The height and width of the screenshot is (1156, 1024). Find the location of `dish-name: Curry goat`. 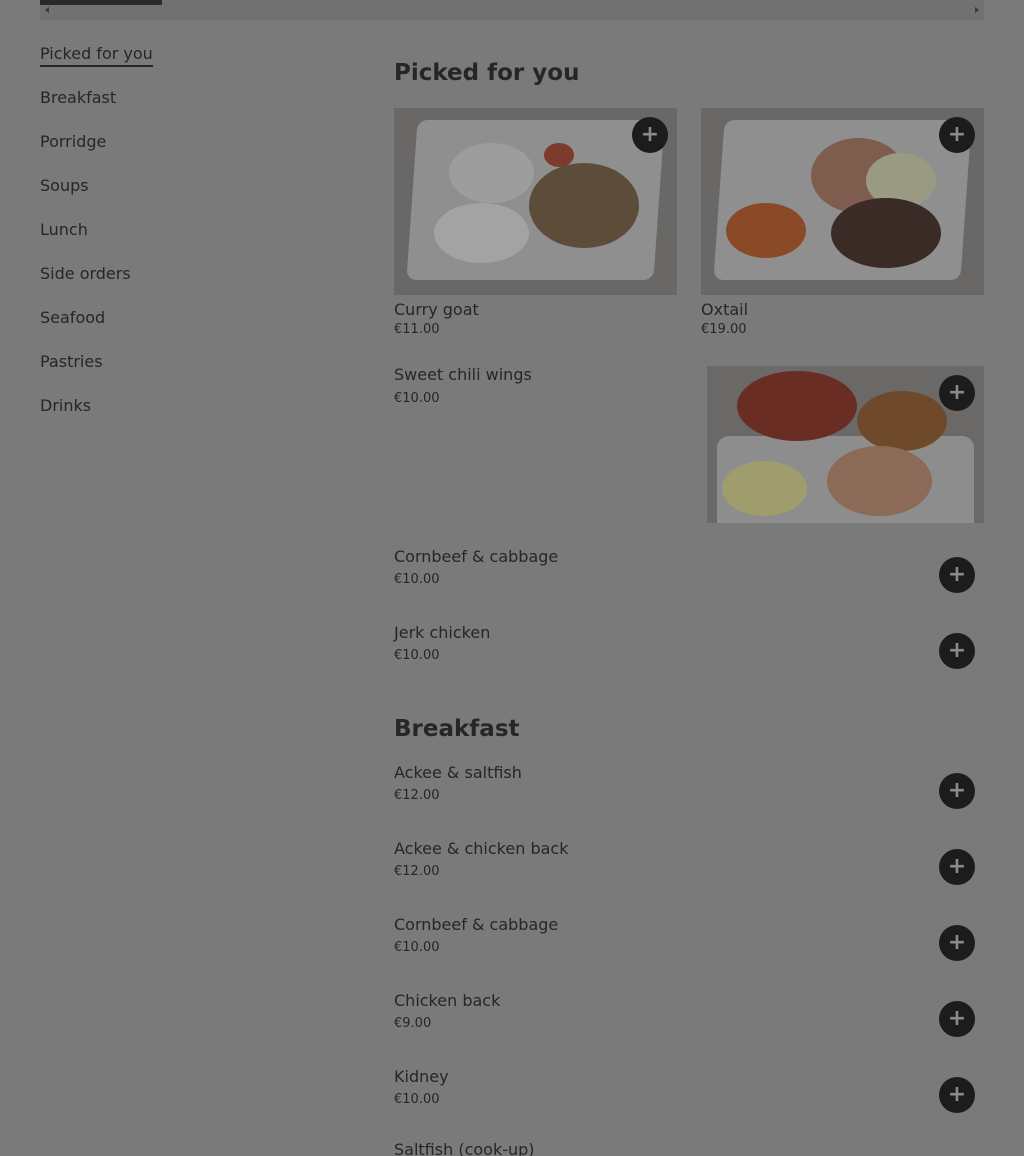

dish-name: Curry goat is located at coordinates (436, 309).